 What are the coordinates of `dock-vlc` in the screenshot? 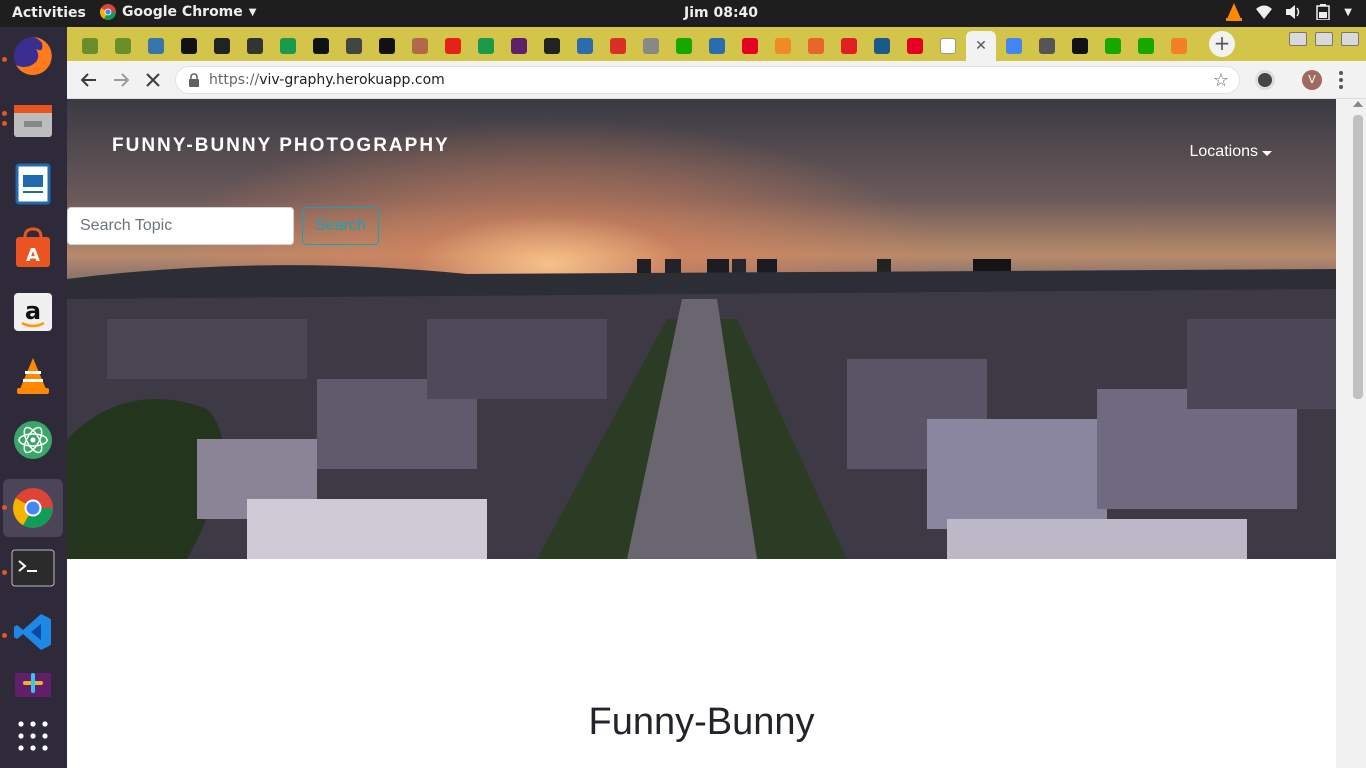 It's located at (33, 376).